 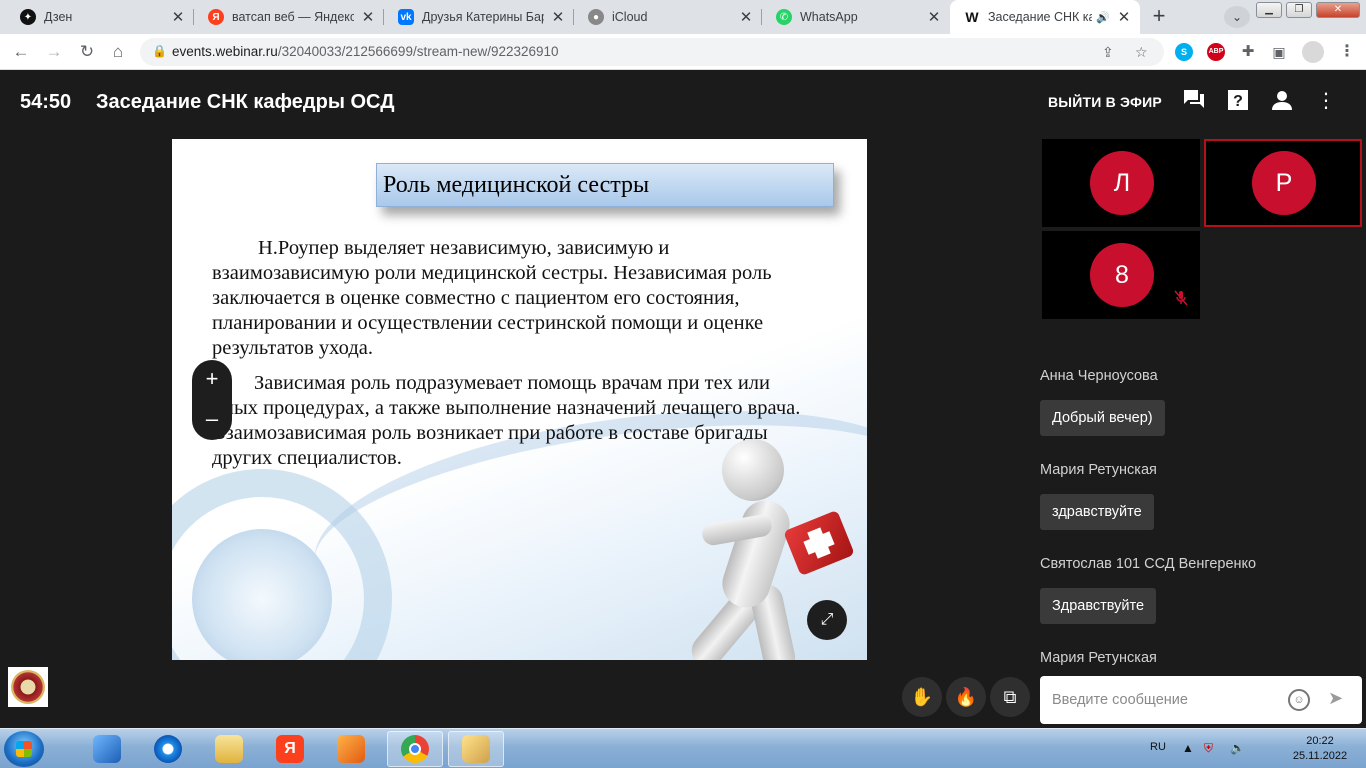 I want to click on user-icon, so click(x=1282, y=101).